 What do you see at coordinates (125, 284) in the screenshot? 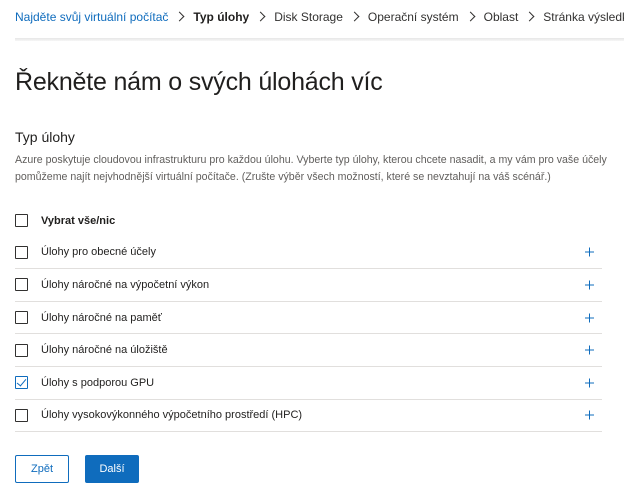
I see `workload-label: Úlohy náročné na výpočetní výkon` at bounding box center [125, 284].